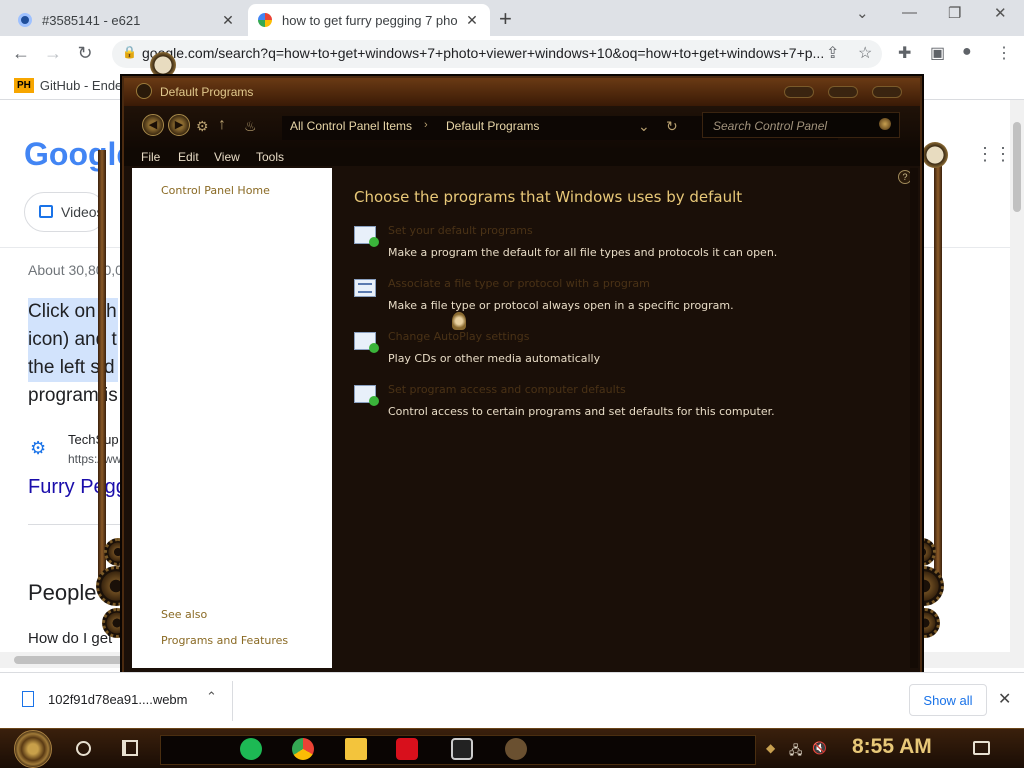 The width and height of the screenshot is (1024, 768). Describe the element at coordinates (356, 749) in the screenshot. I see `file-explorer-icon` at that location.